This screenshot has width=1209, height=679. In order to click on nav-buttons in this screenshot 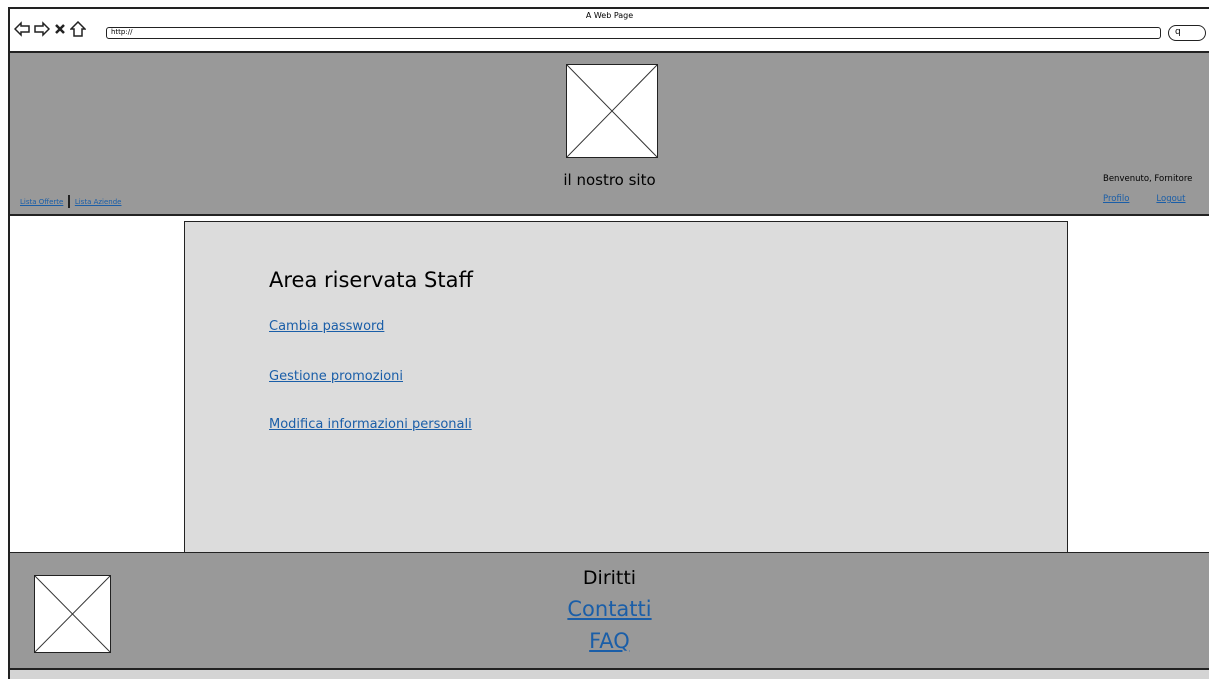, I will do `click(50, 29)`.